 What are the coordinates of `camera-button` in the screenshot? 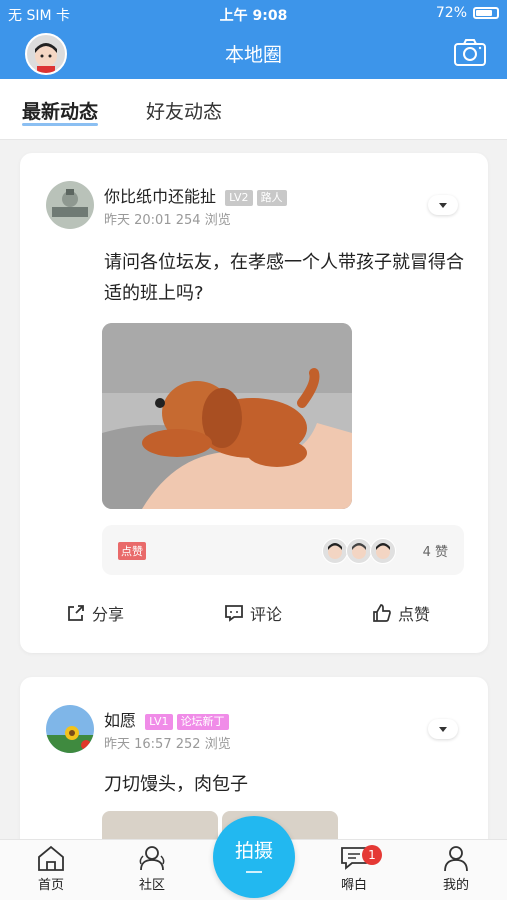 It's located at (470, 52).